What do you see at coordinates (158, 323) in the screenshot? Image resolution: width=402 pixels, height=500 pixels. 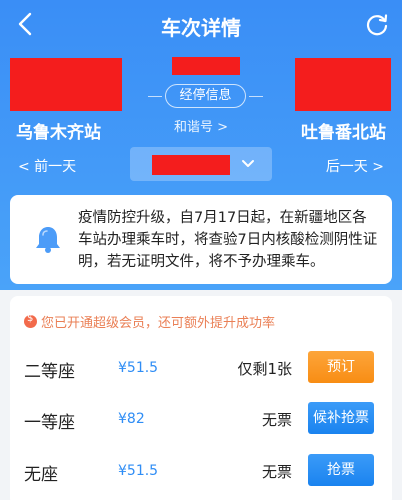 I see `vip-text: 您已开通超级会员，还可额外提升成功率` at bounding box center [158, 323].